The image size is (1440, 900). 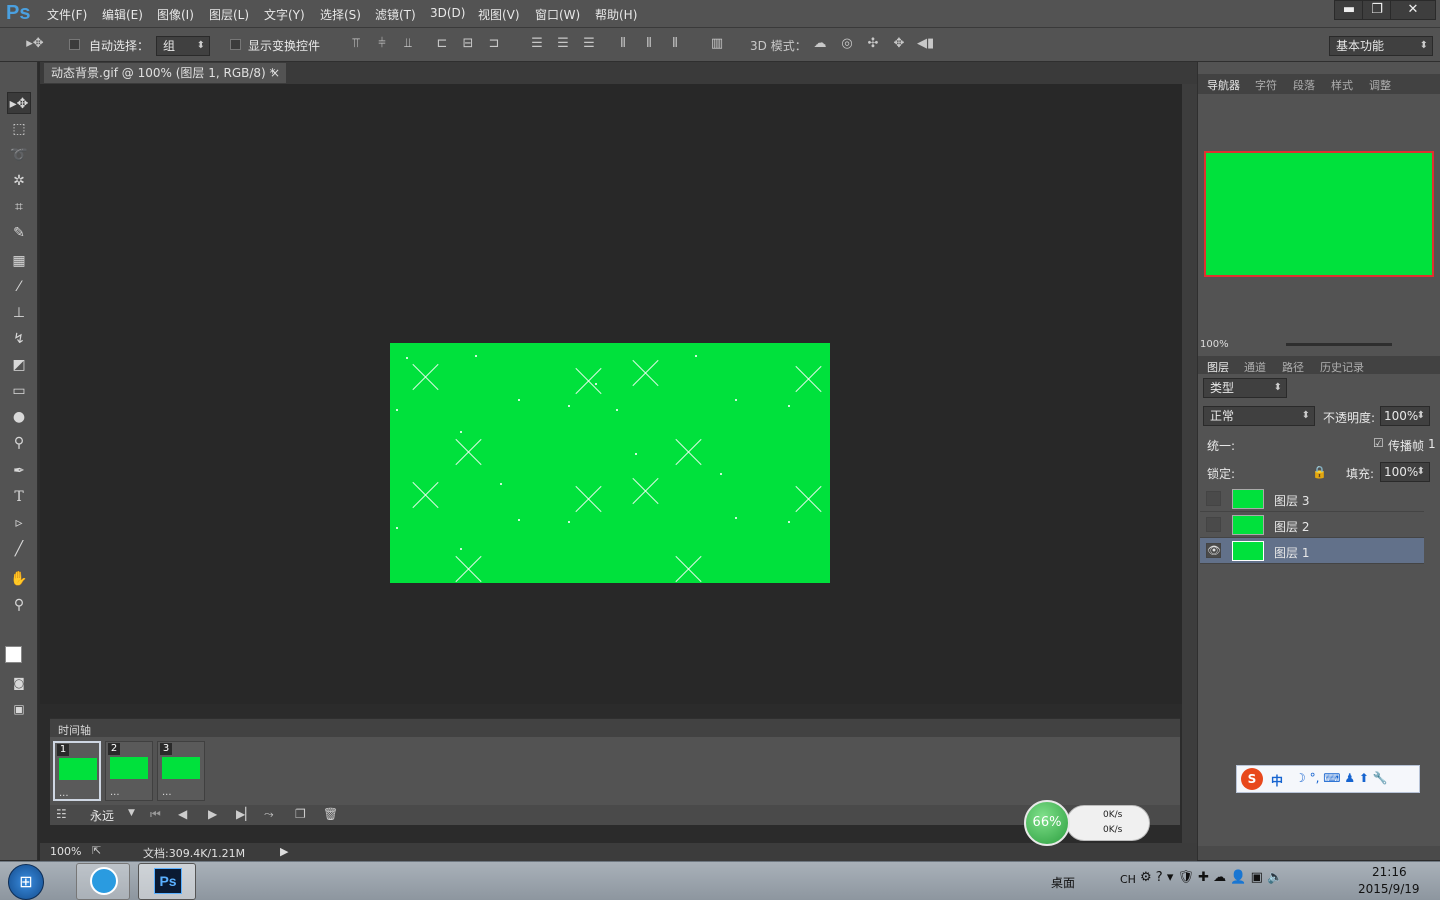 I want to click on marquee-tool-icon: ⬚, so click(x=19, y=129).